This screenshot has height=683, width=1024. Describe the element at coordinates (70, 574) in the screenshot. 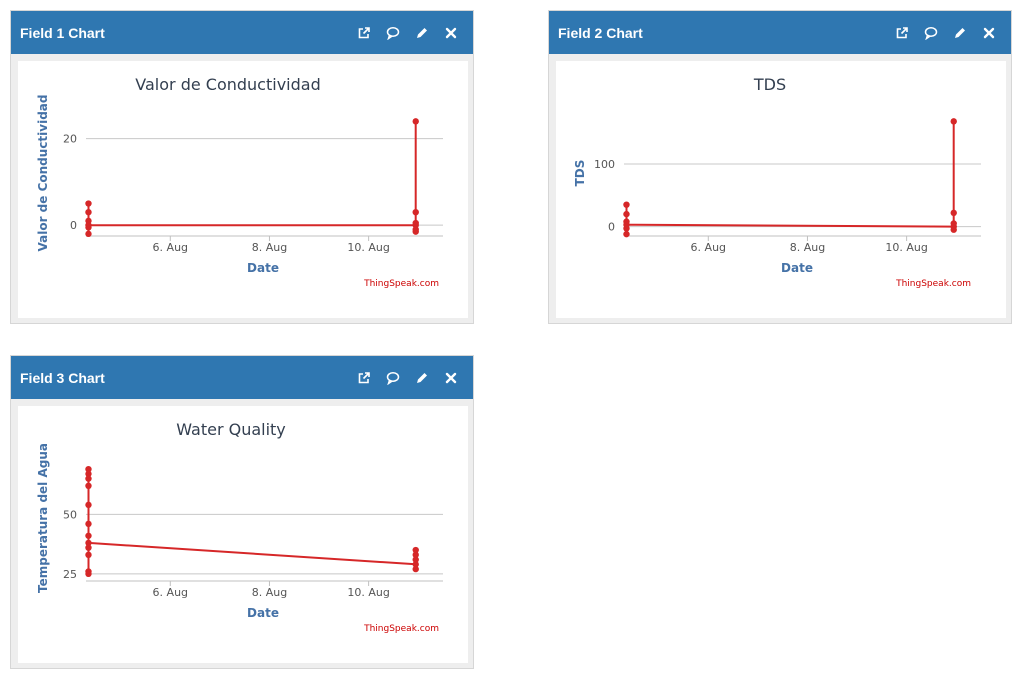

I see `y-tick-label: 25` at that location.